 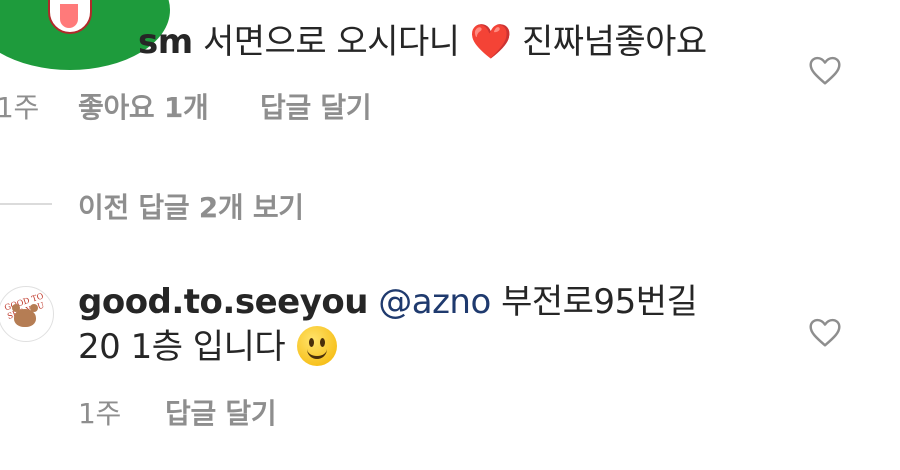 I want to click on replies-divider, so click(x=26, y=204).